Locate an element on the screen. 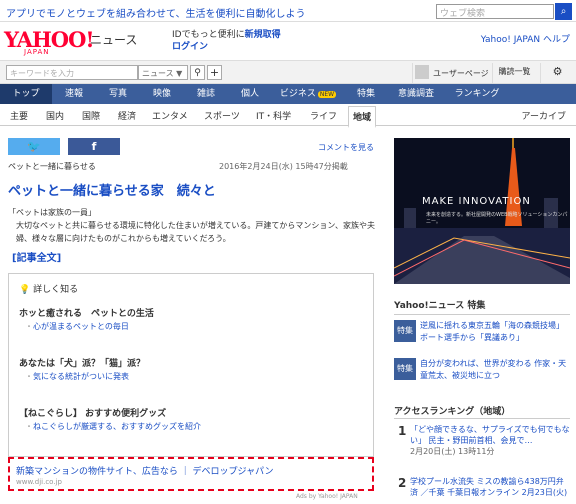 Image resolution: width=576 pixels, height=504 pixels. keyword-input: キーワードを入力 is located at coordinates (72, 72).